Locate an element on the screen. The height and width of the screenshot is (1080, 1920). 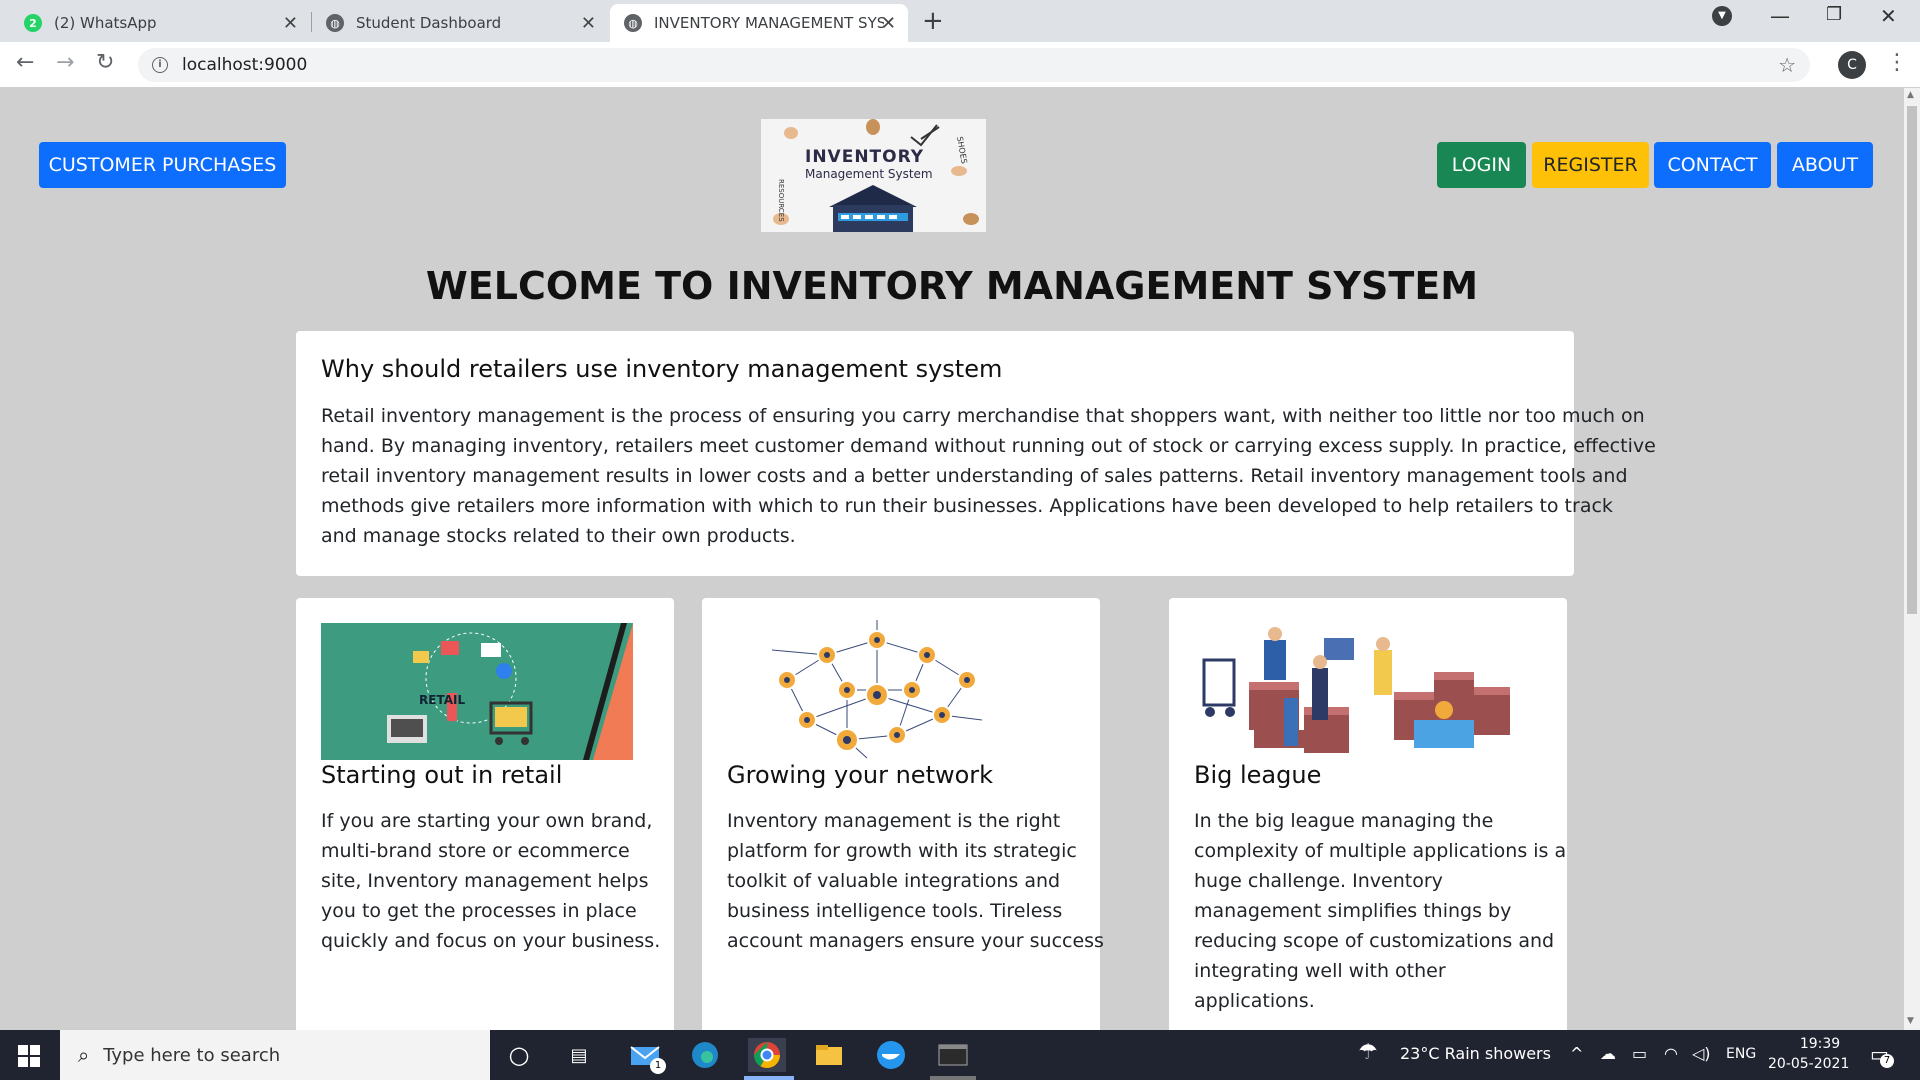
tab-student-dashboard: ◍ Student Dashboard ✕ is located at coordinates (460, 23).